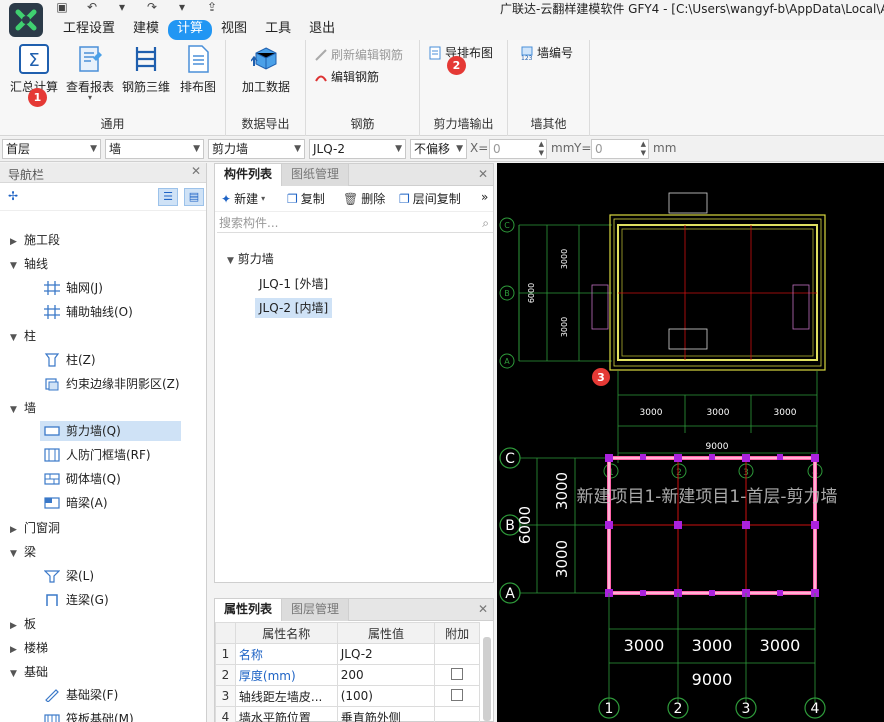 This screenshot has width=884, height=722. Describe the element at coordinates (485, 223) in the screenshot. I see `search-icon: ⌕` at that location.